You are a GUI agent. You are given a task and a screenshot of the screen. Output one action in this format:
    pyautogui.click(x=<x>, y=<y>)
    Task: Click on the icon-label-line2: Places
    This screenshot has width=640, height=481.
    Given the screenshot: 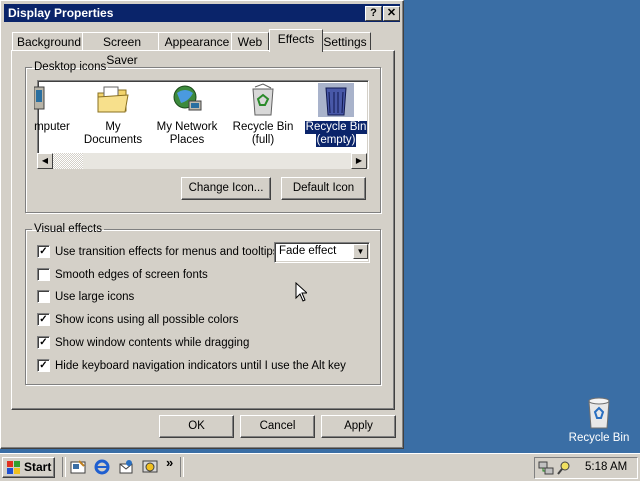 What is the action you would take?
    pyautogui.click(x=187, y=140)
    